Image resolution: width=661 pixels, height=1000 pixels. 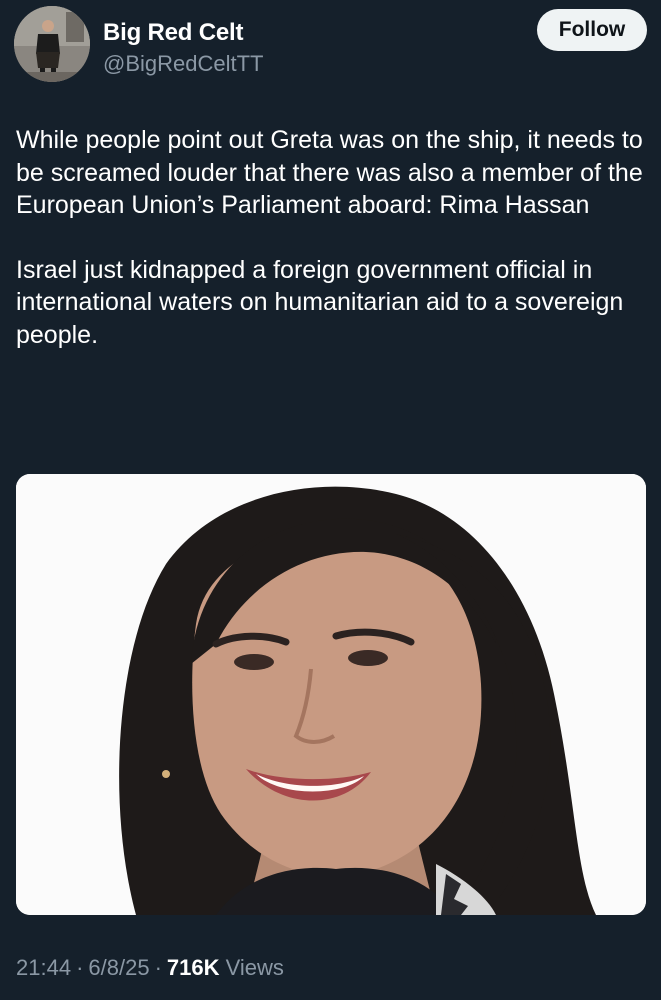 What do you see at coordinates (183, 64) in the screenshot?
I see `author-handle: @BigRedCeltTT` at bounding box center [183, 64].